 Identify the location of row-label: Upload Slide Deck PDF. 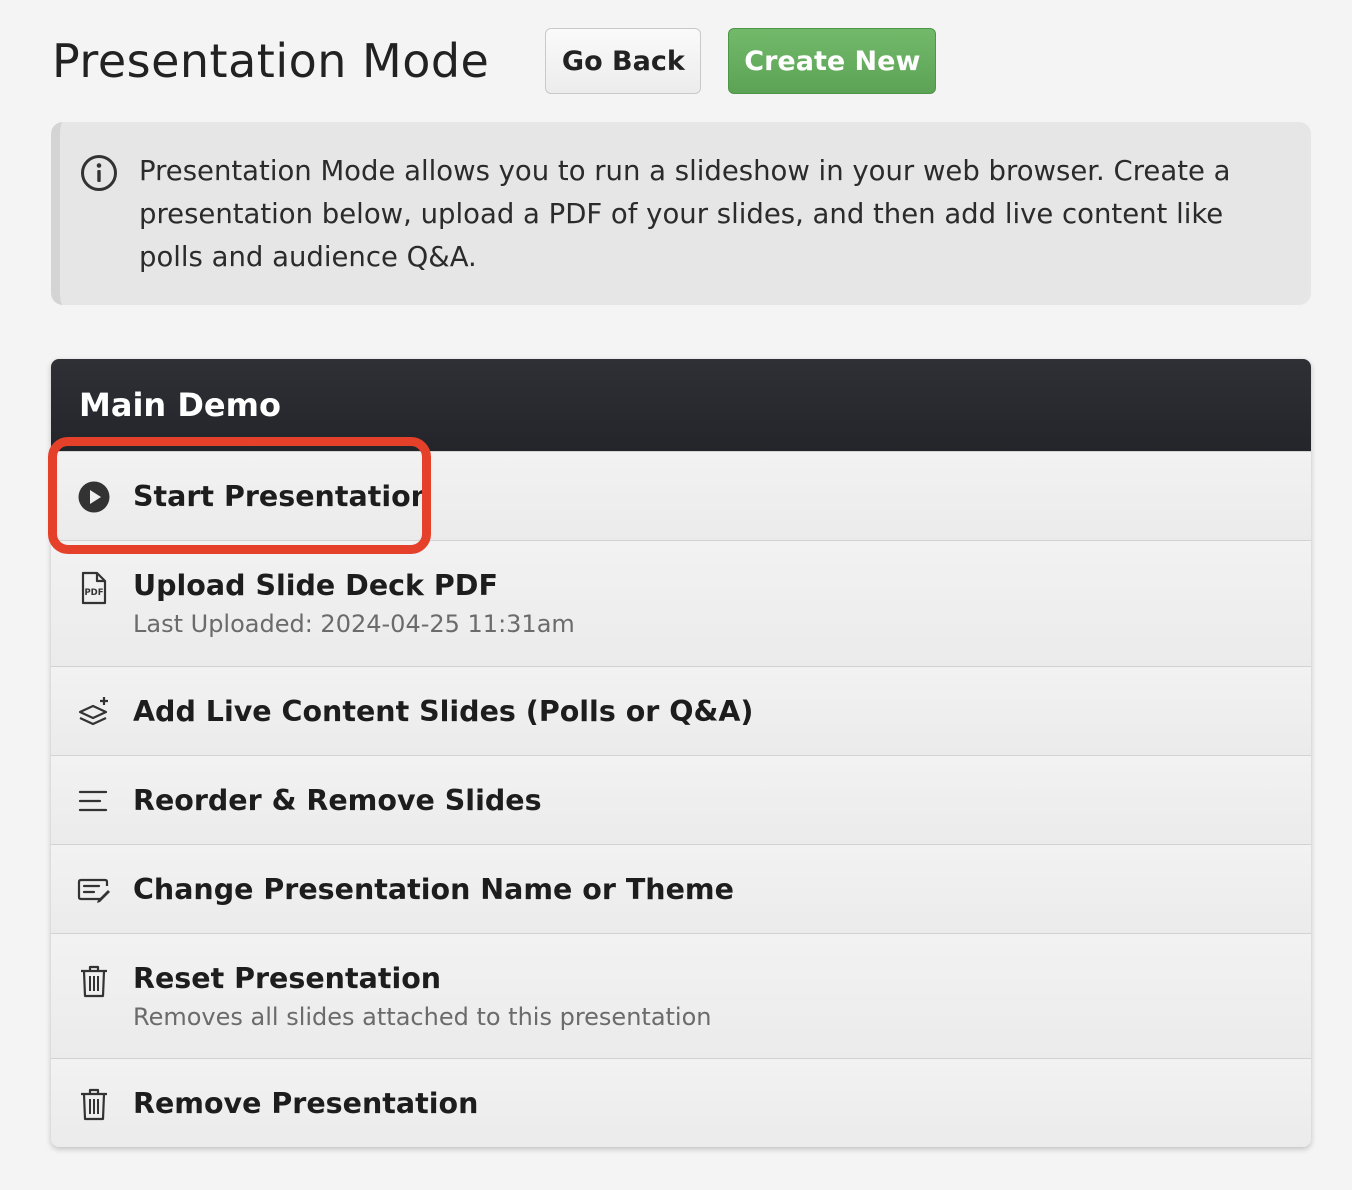
(315, 585).